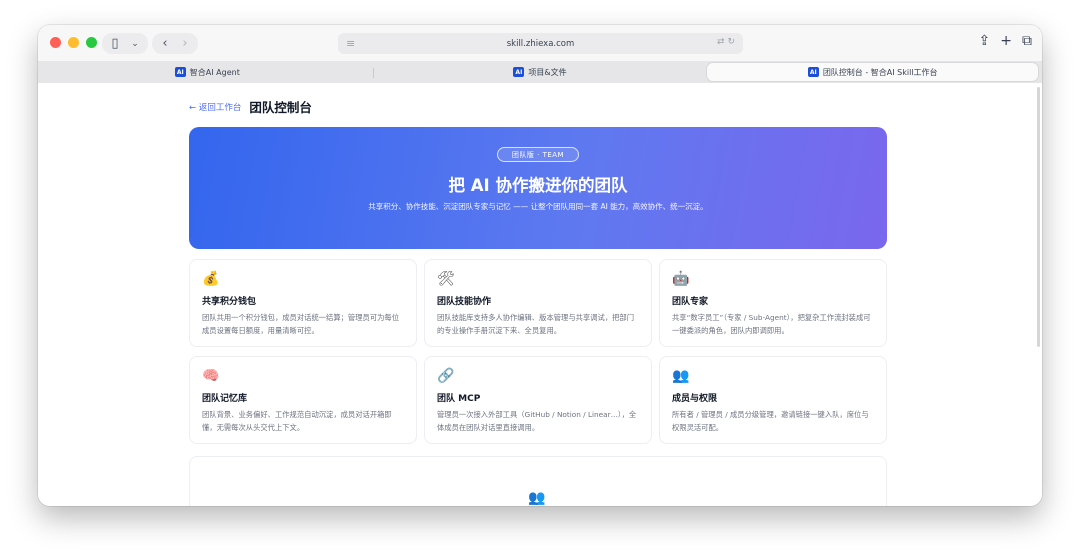 This screenshot has width=1080, height=556. Describe the element at coordinates (350, 43) in the screenshot. I see `page-settings-icon: ≡` at that location.